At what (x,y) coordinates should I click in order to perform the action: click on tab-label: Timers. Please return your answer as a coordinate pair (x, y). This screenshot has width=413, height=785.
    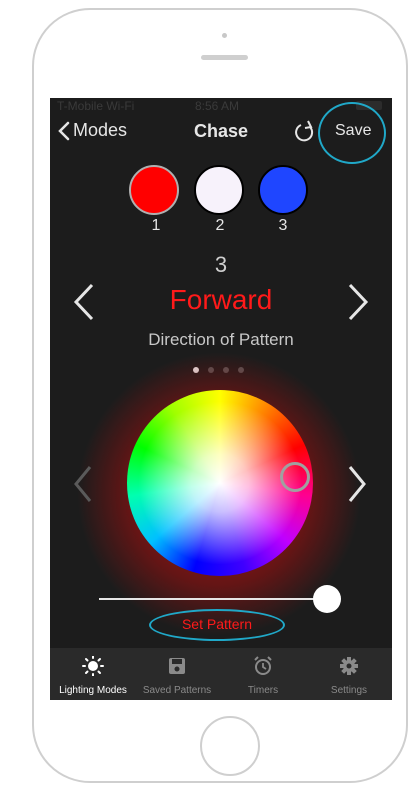
    Looking at the image, I should click on (263, 690).